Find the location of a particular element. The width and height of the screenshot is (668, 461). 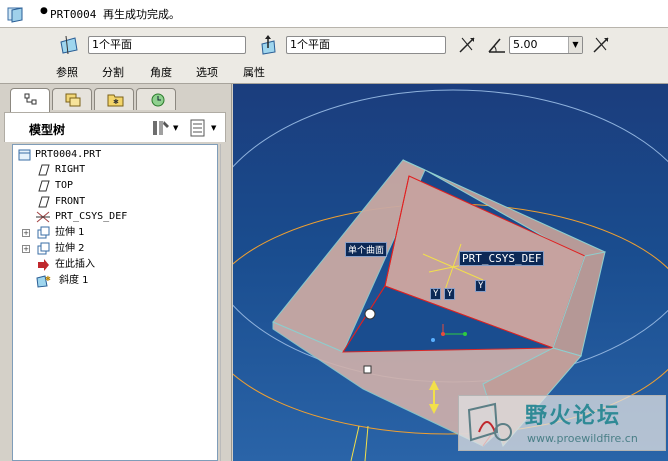

flip-direction-icon is located at coordinates (467, 45).